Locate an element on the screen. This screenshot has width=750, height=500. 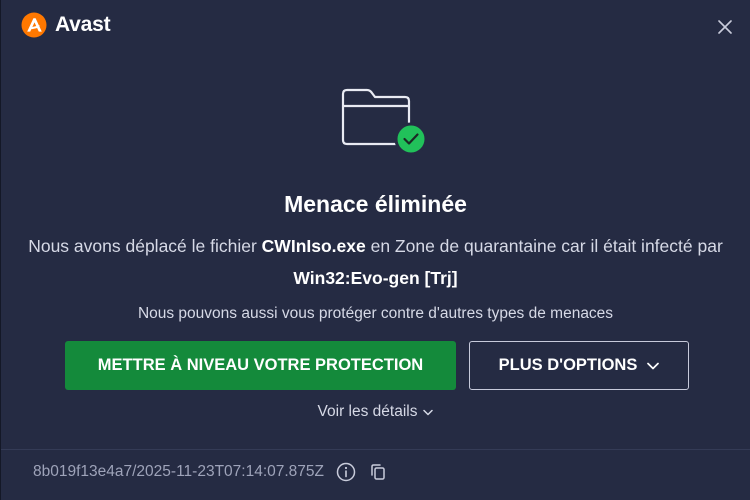
brand-name: Avast is located at coordinates (83, 24).